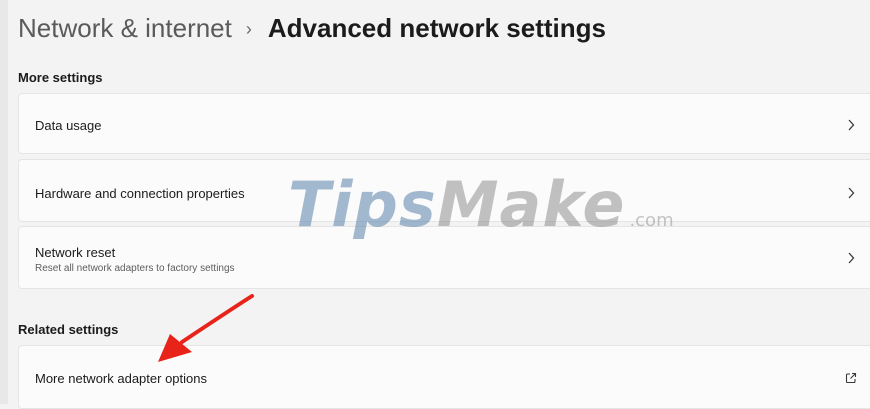 The width and height of the screenshot is (870, 409). Describe the element at coordinates (68, 125) in the screenshot. I see `data-usage-label: Data usage` at that location.